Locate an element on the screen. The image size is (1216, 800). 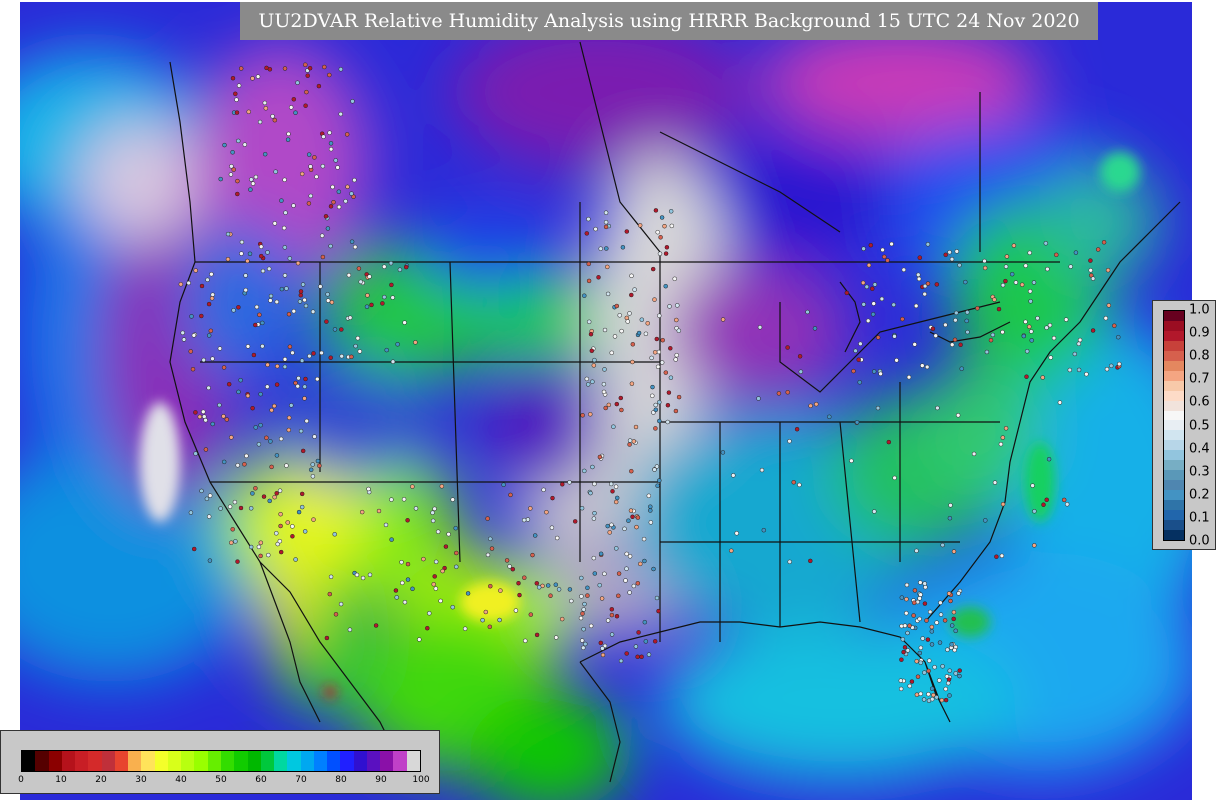
rh-tick-label: 0 is located at coordinates (21, 780).